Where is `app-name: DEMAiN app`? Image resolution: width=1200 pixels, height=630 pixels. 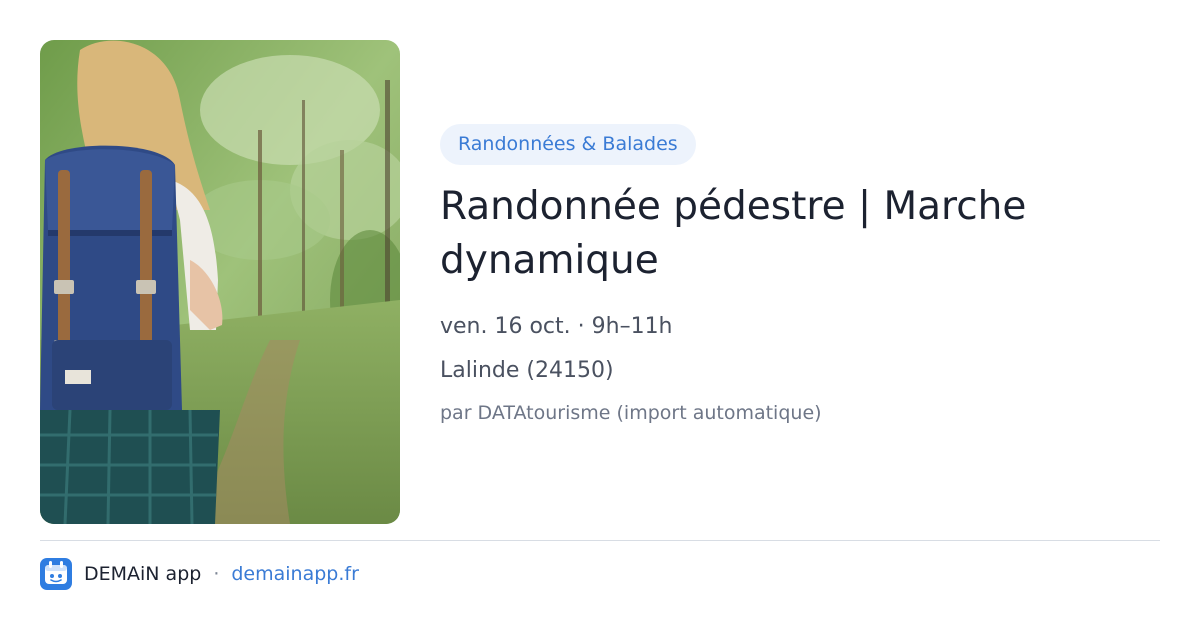 app-name: DEMAiN app is located at coordinates (142, 574).